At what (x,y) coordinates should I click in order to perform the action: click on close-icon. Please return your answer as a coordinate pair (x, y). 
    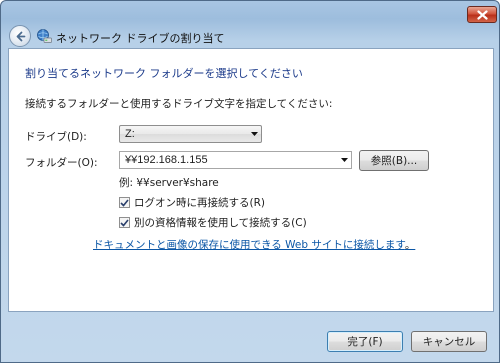
    Looking at the image, I should click on (482, 14).